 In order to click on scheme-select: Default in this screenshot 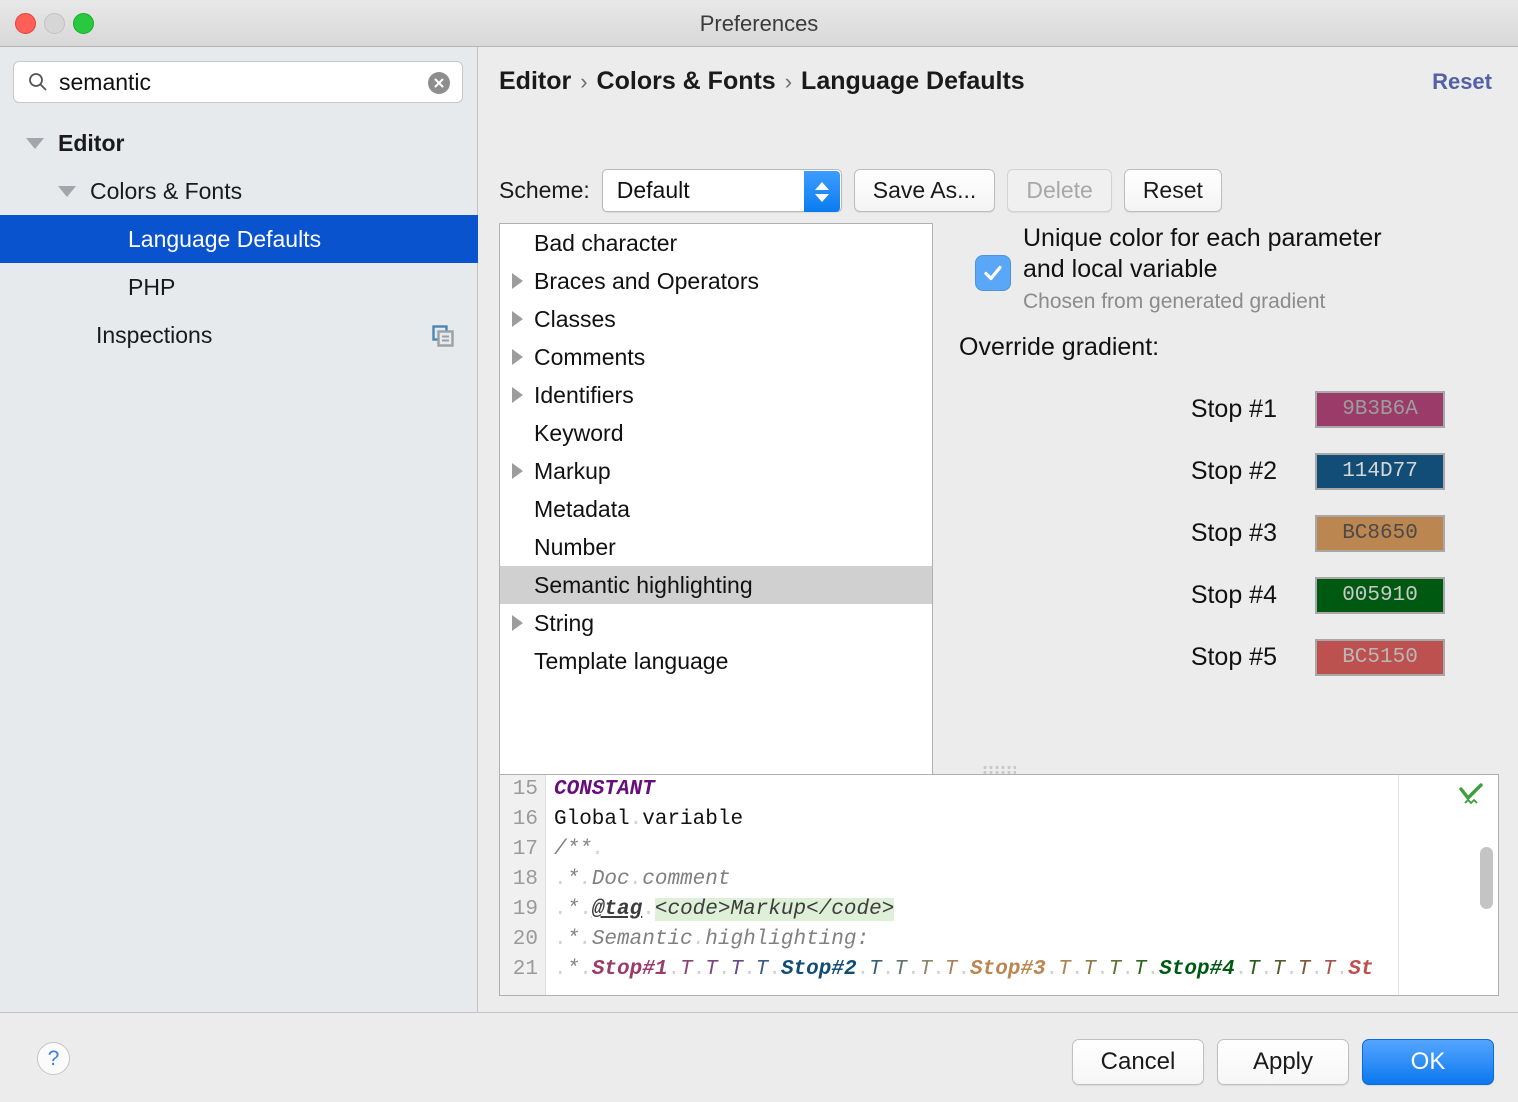, I will do `click(721, 190)`.